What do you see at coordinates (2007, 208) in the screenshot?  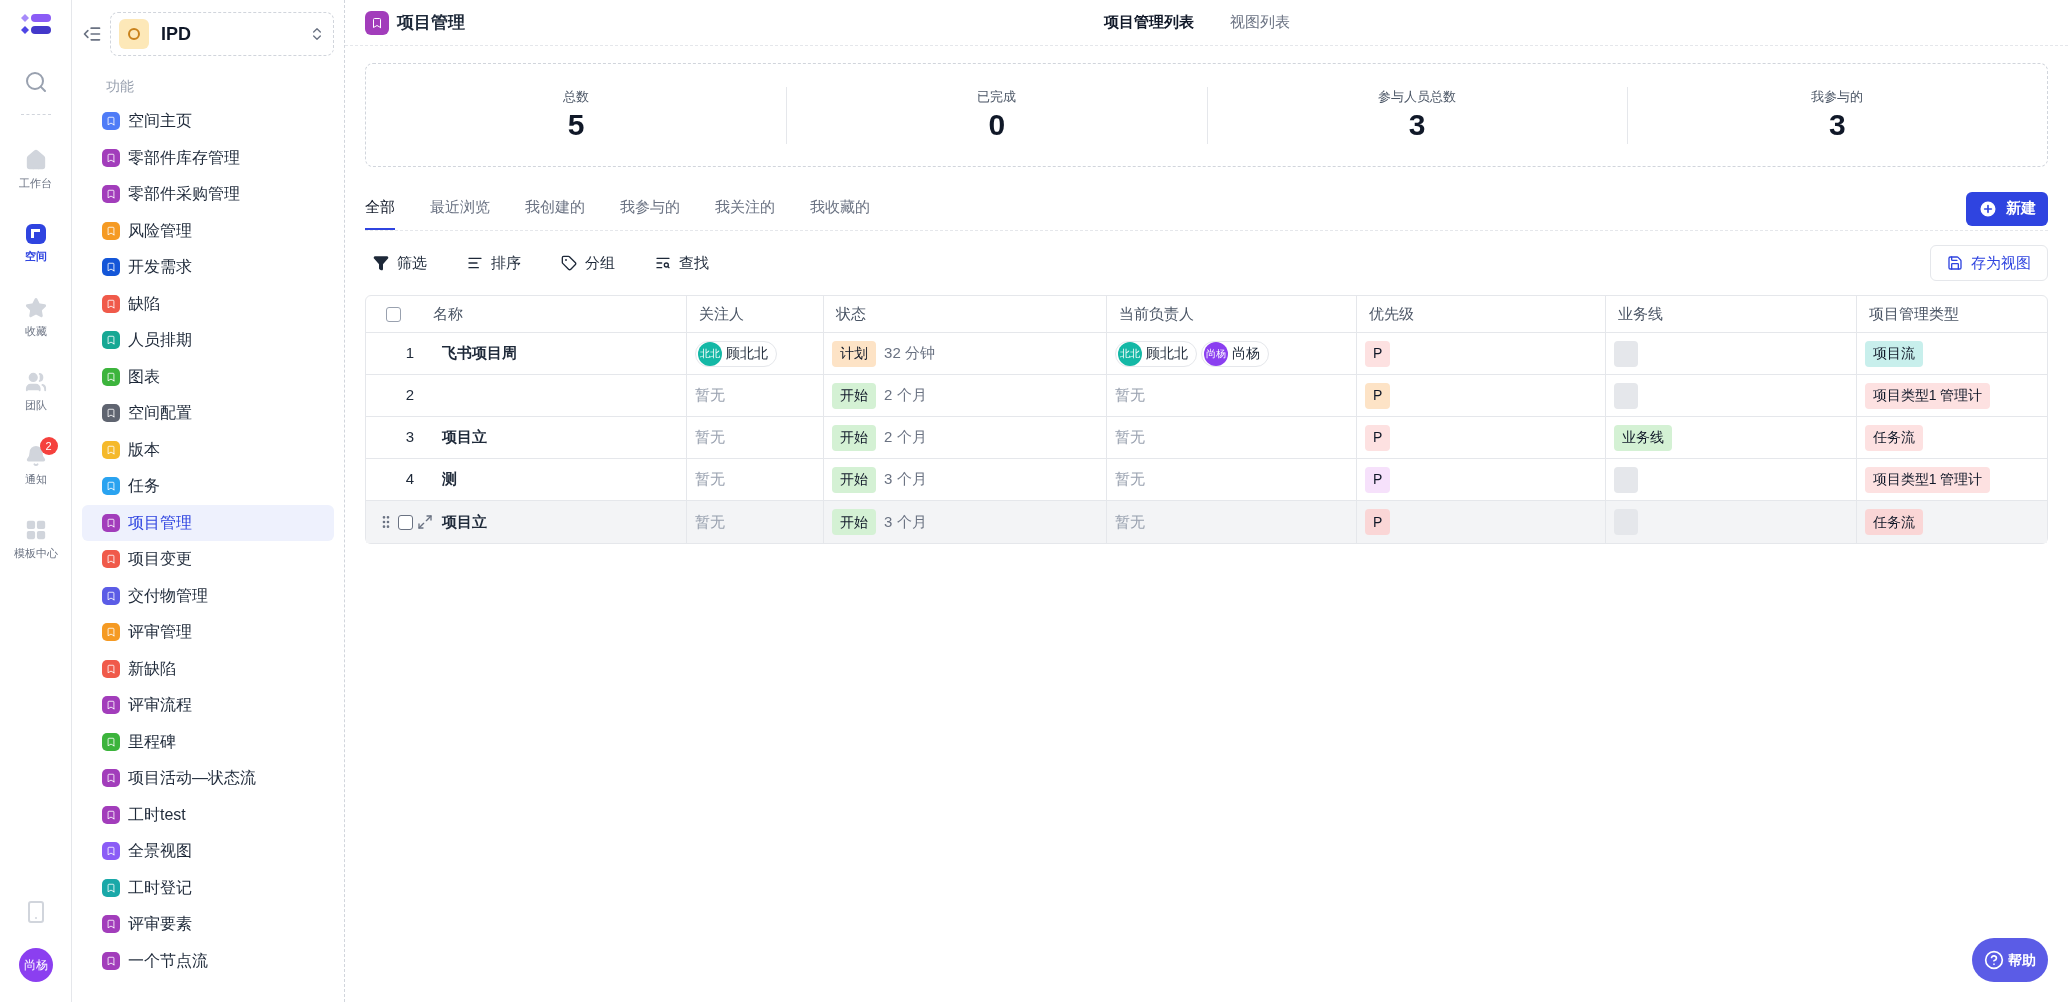 I see `new-button: 新建` at bounding box center [2007, 208].